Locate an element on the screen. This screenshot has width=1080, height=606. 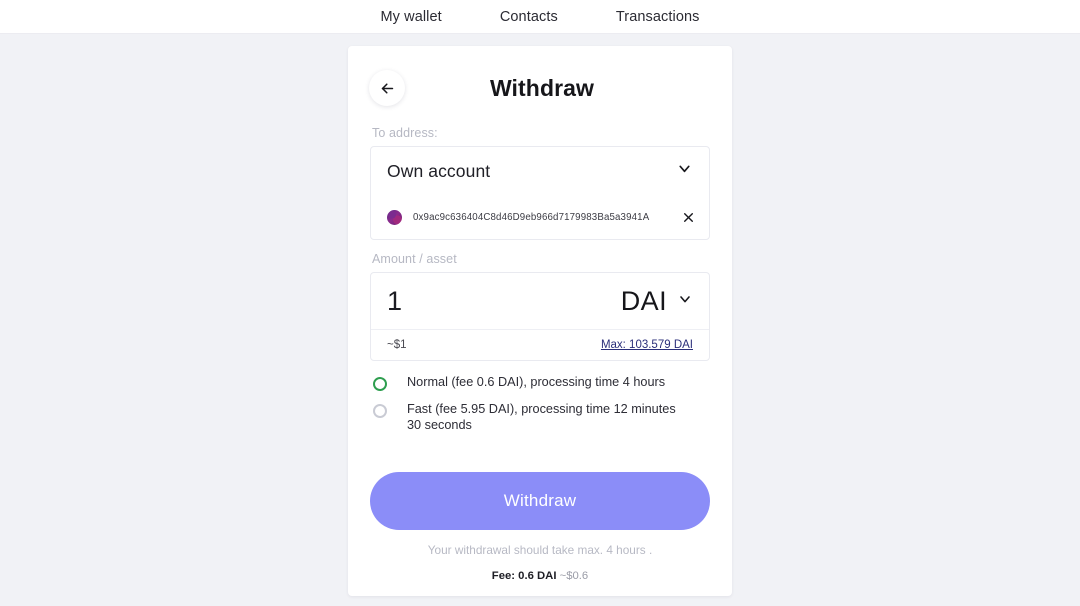
fee-summary: Fee: 0.6 DAI ~$0.6 is located at coordinates (540, 576).